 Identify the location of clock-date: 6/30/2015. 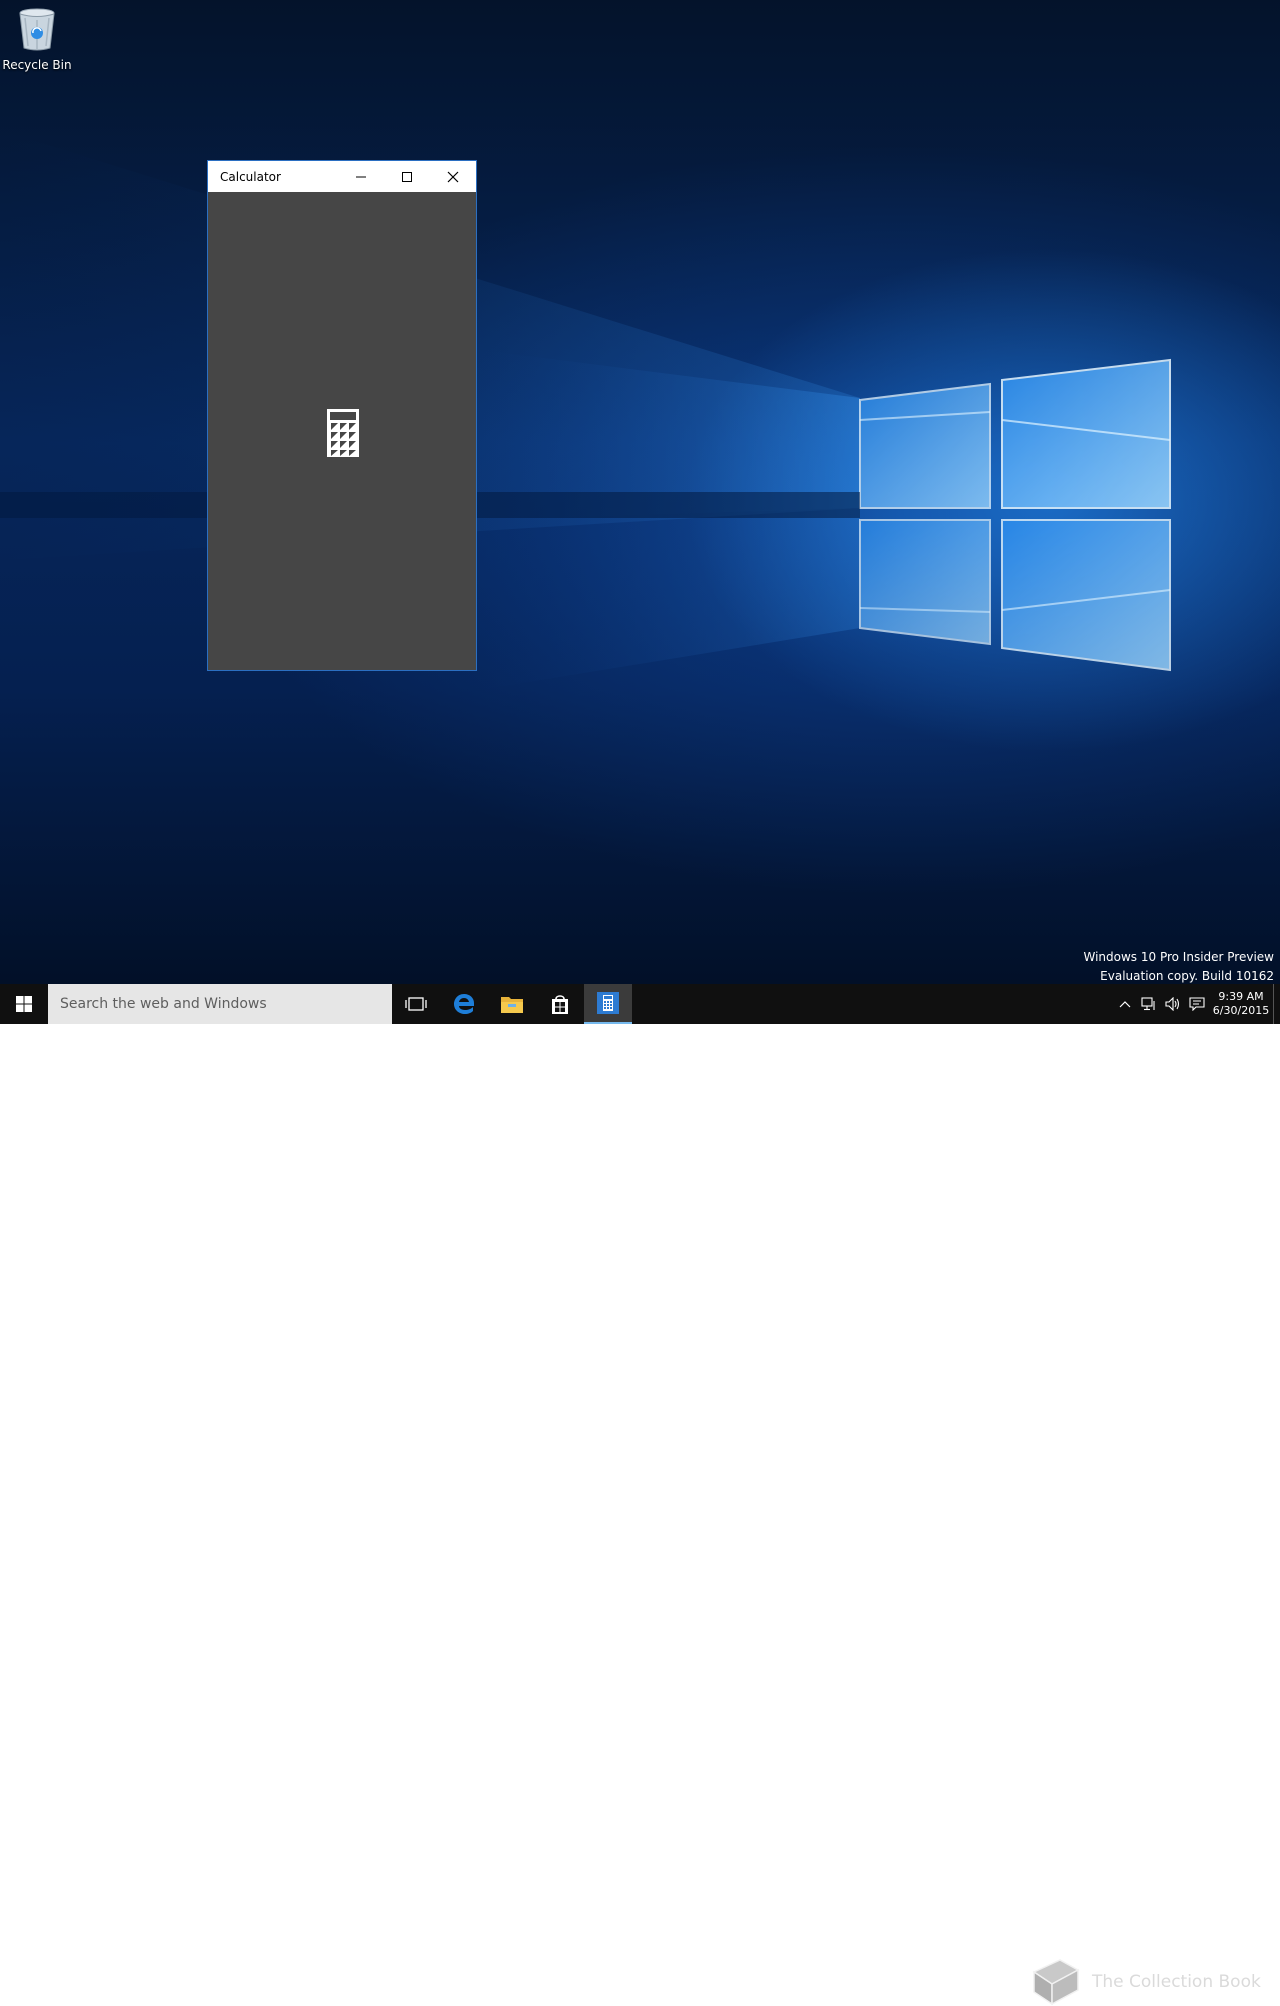
(1241, 1010).